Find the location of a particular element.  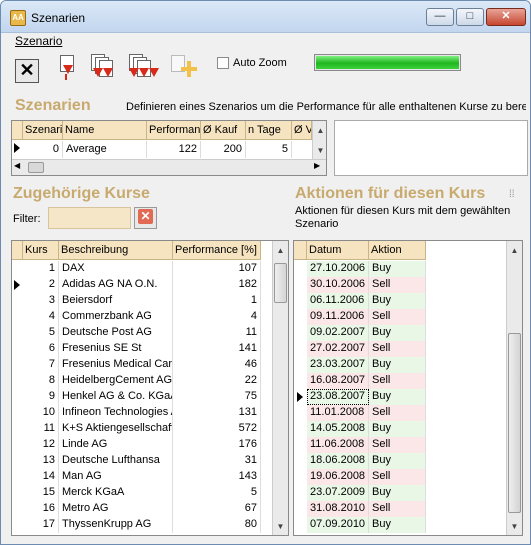

minimize-button: — is located at coordinates (440, 17).